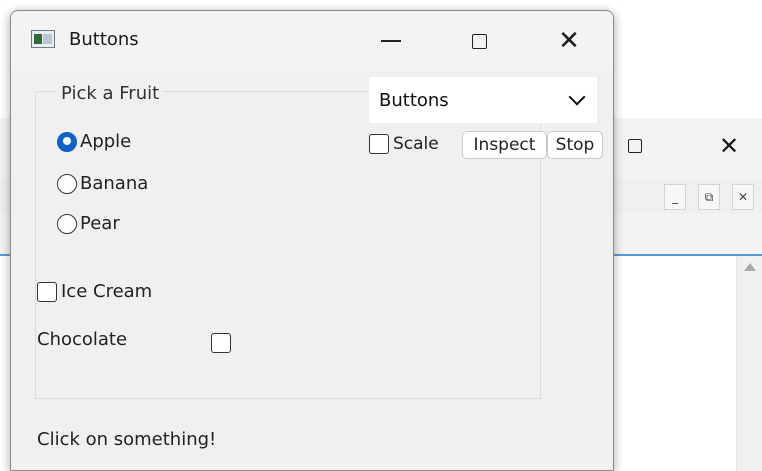  Describe the element at coordinates (106, 141) in the screenshot. I see `radio-label-apple: Apple` at that location.